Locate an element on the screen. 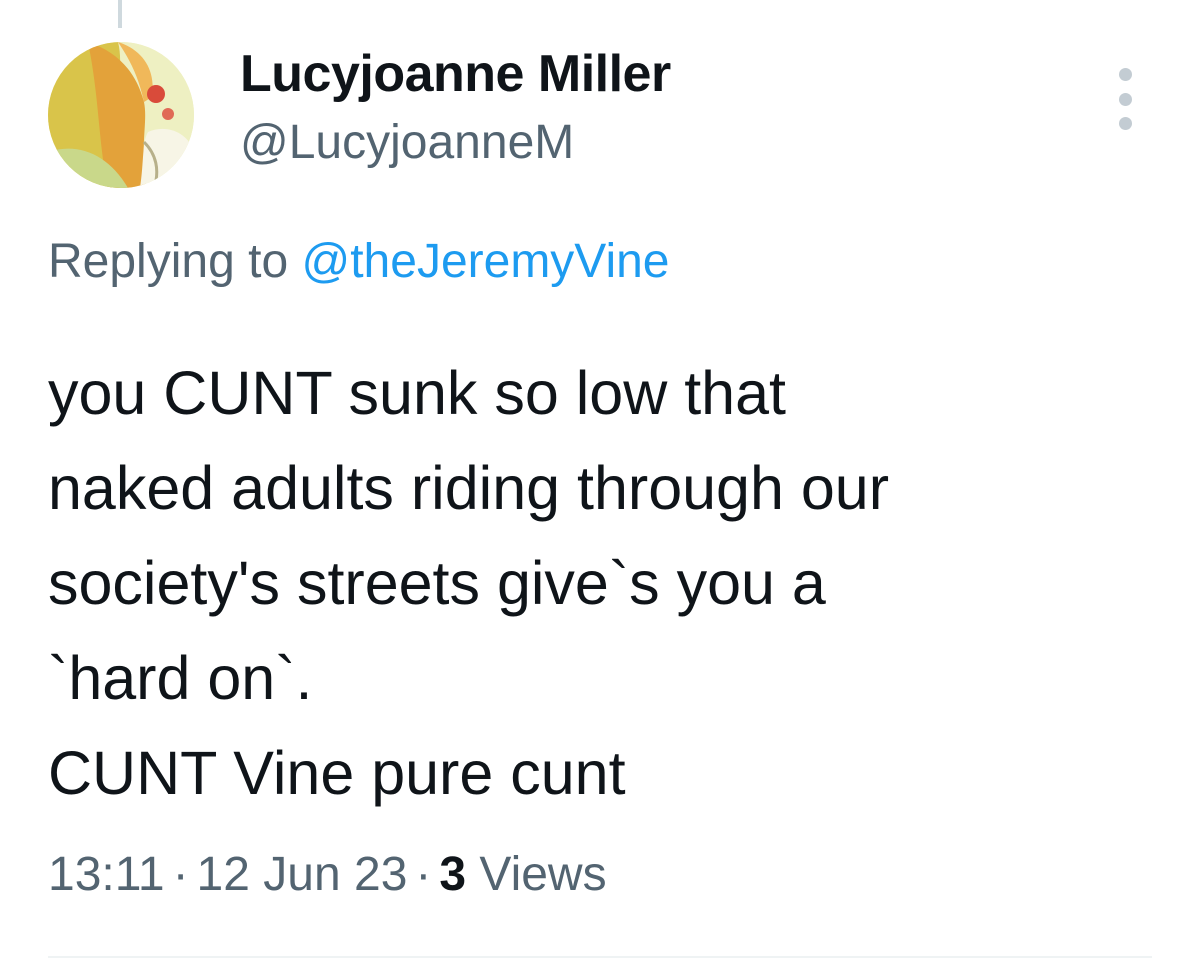 This screenshot has width=1200, height=980. views-count: 3 is located at coordinates (453, 874).